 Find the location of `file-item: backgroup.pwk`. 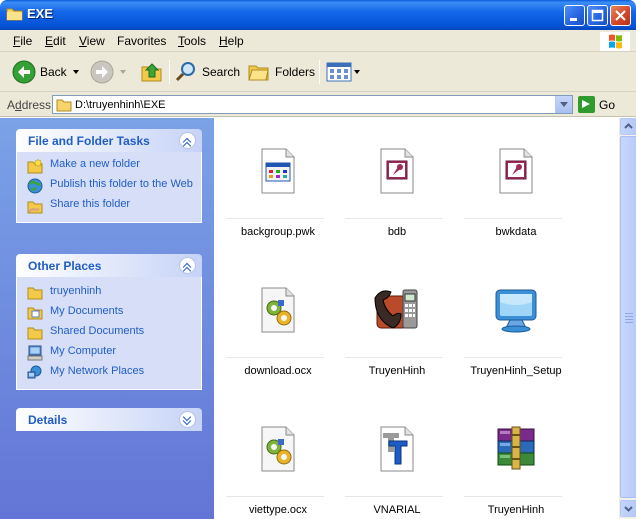

file-item: backgroup.pwk is located at coordinates (276, 183).